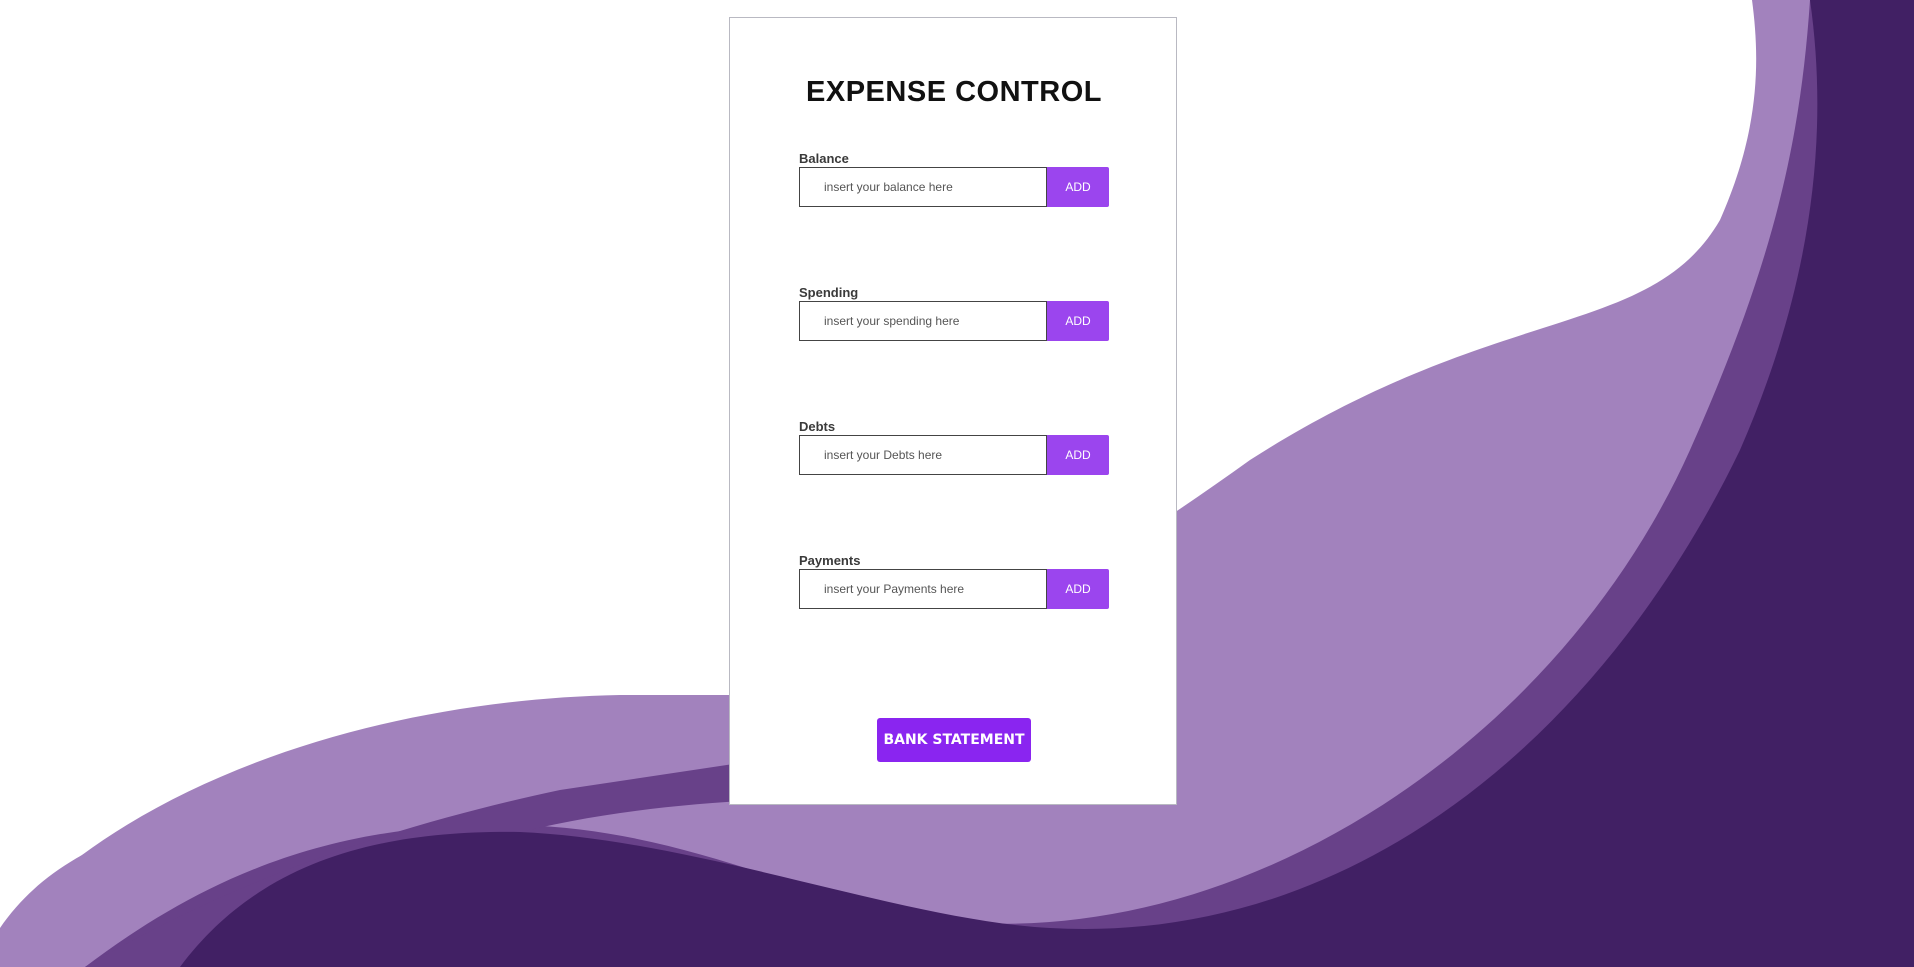  I want to click on balance-label: Balance, so click(824, 158).